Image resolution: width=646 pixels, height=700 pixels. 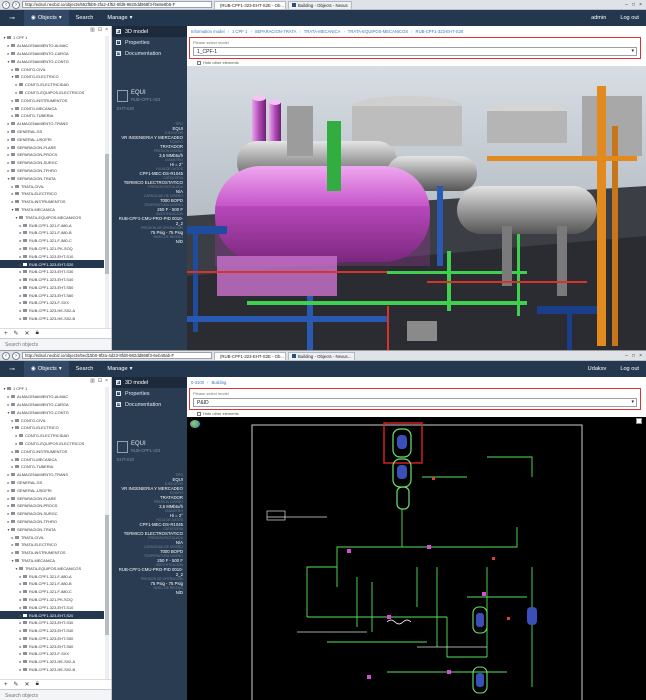 What do you see at coordinates (149, 53) in the screenshot?
I see `tab-documentation: ▤ Documentation` at bounding box center [149, 53].